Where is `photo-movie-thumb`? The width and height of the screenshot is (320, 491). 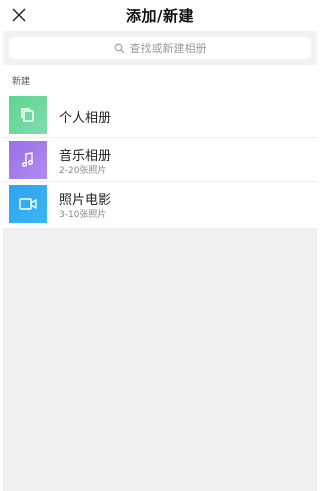 photo-movie-thumb is located at coordinates (28, 204).